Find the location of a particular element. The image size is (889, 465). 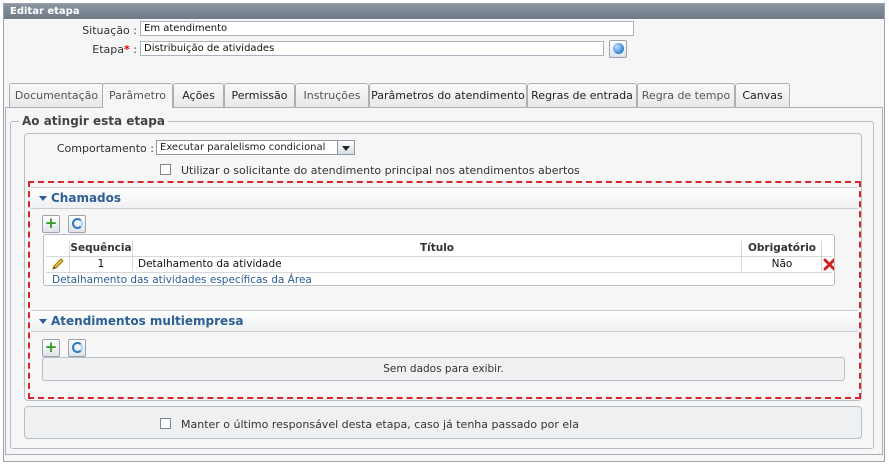

multiempresa-title: Atendimentos multiempresa is located at coordinates (147, 321).